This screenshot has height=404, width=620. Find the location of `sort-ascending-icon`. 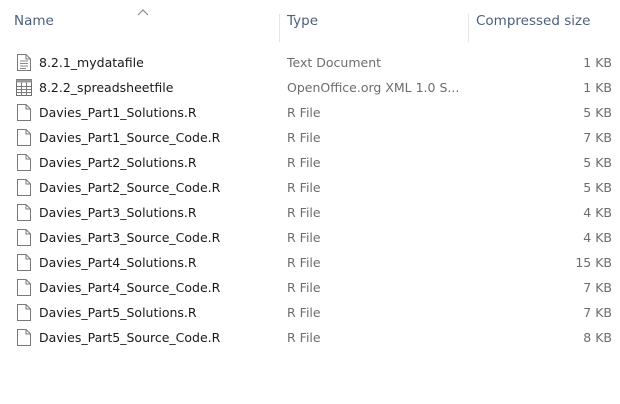

sort-ascending-icon is located at coordinates (143, 12).